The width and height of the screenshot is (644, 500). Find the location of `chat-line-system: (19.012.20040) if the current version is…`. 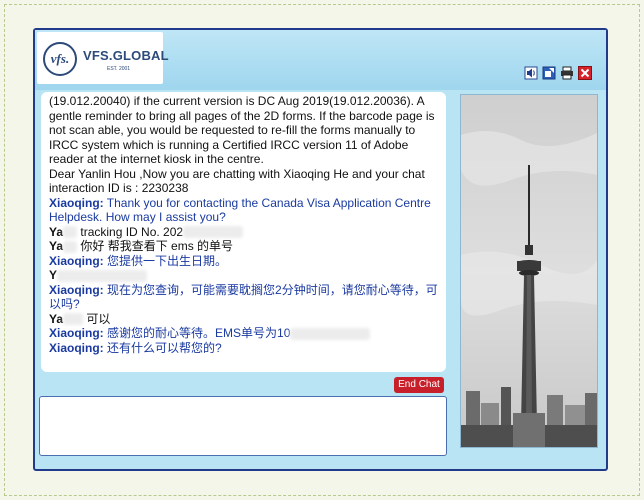

chat-line-system: (19.012.20040) if the current version is… is located at coordinates (242, 130).